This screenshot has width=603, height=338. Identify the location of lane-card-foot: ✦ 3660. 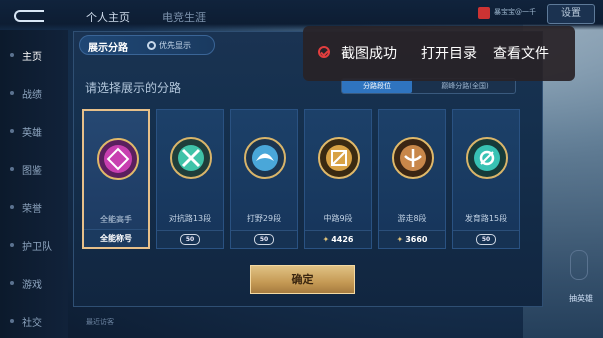
(412, 239).